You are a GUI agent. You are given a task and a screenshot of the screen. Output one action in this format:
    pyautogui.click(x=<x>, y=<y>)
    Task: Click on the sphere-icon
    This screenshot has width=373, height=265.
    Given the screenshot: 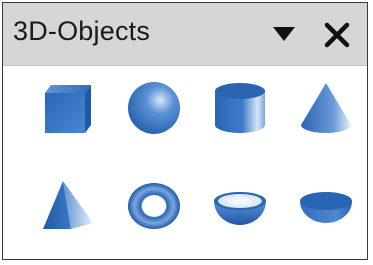 What is the action you would take?
    pyautogui.click(x=154, y=108)
    